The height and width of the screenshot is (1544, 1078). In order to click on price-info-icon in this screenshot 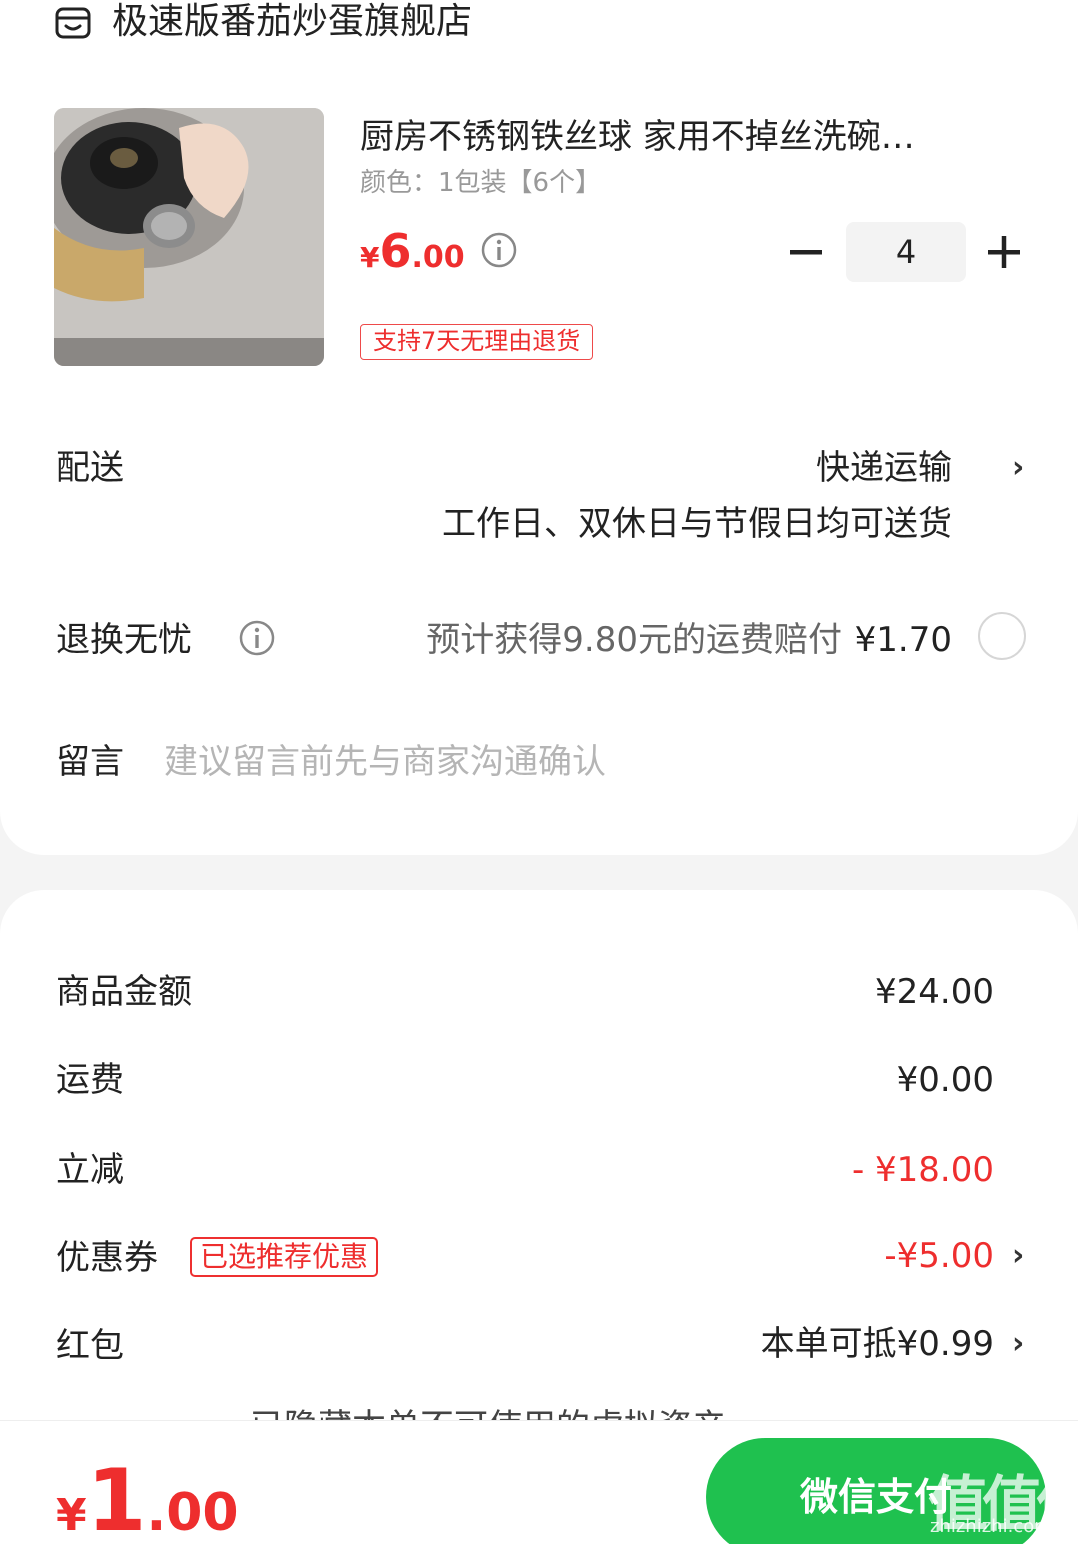, I will do `click(499, 250)`.